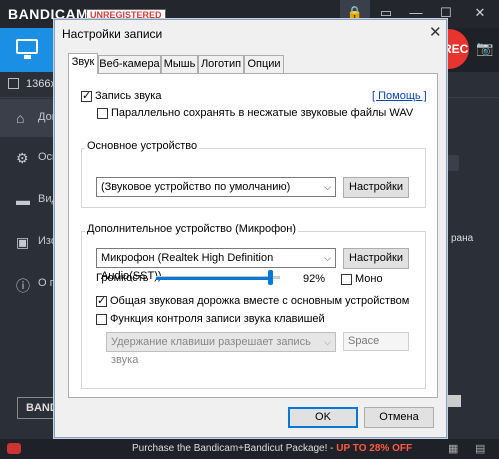 The width and height of the screenshot is (499, 459). Describe the element at coordinates (39, 408) in the screenshot. I see `bandicut-button: BANDI` at that location.